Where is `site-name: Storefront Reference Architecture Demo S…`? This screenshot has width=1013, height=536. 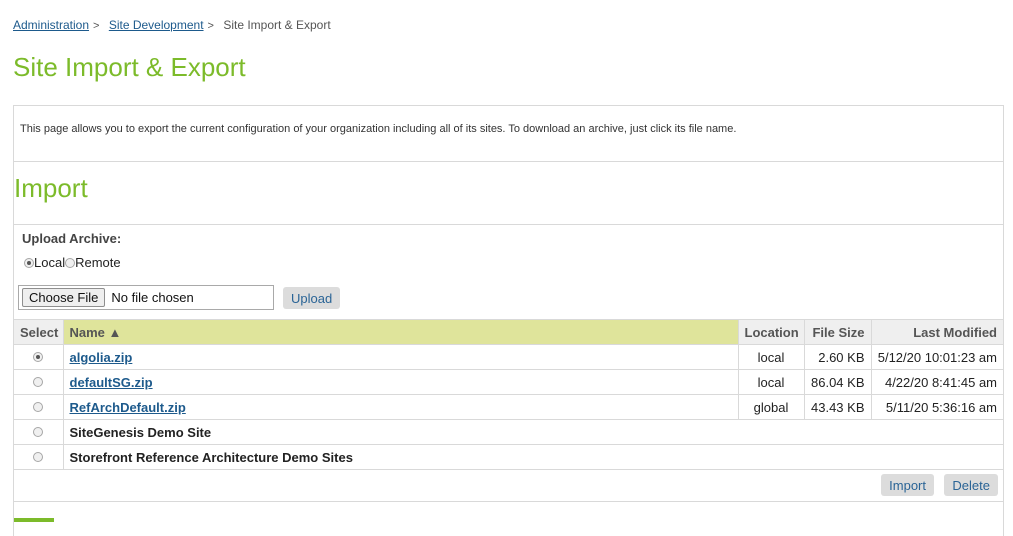 site-name: Storefront Reference Architecture Demo S… is located at coordinates (211, 457).